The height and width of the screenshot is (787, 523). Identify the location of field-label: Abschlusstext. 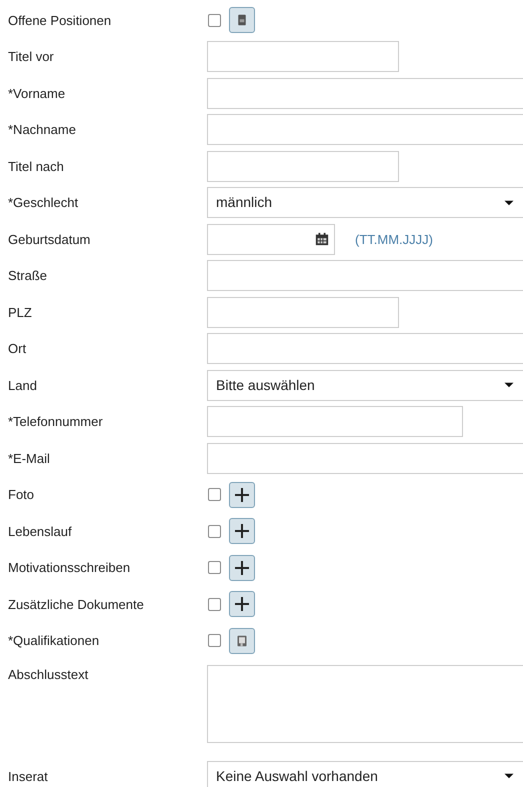
(49, 675).